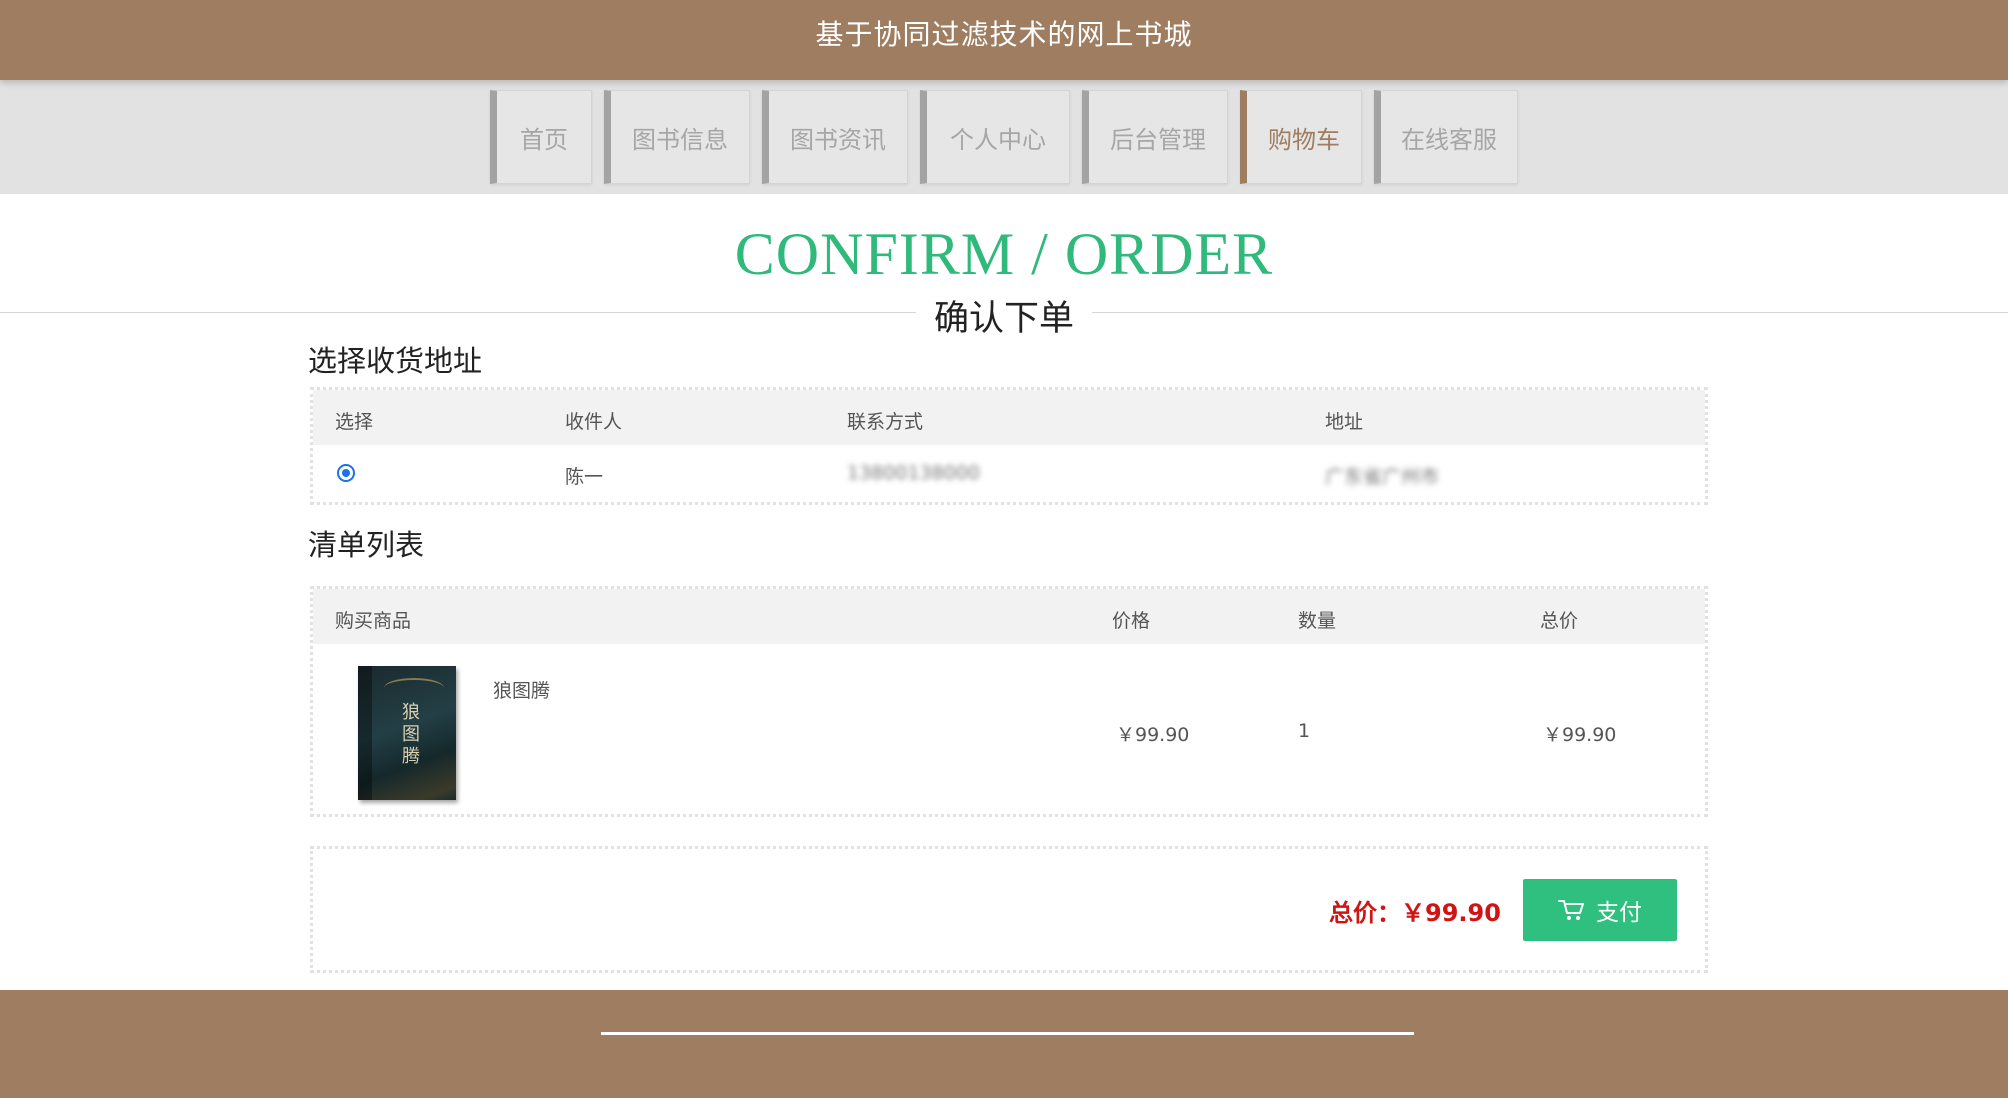 Image resolution: width=2008 pixels, height=1098 pixels. What do you see at coordinates (1009, 417) in the screenshot?
I see `address-table-header: 选择 收件人 联系方式 地址` at bounding box center [1009, 417].